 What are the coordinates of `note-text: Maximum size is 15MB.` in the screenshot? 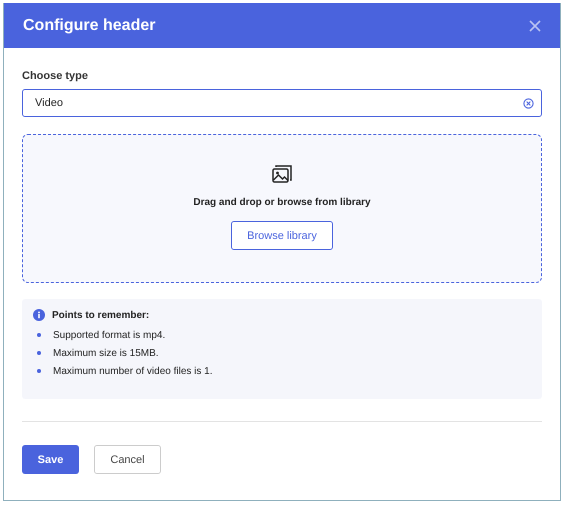 It's located at (106, 353).